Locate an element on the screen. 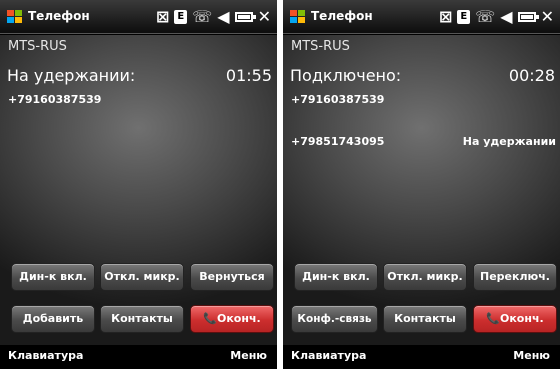 The height and width of the screenshot is (369, 560). second-caller-number: +79851743095 is located at coordinates (338, 141).